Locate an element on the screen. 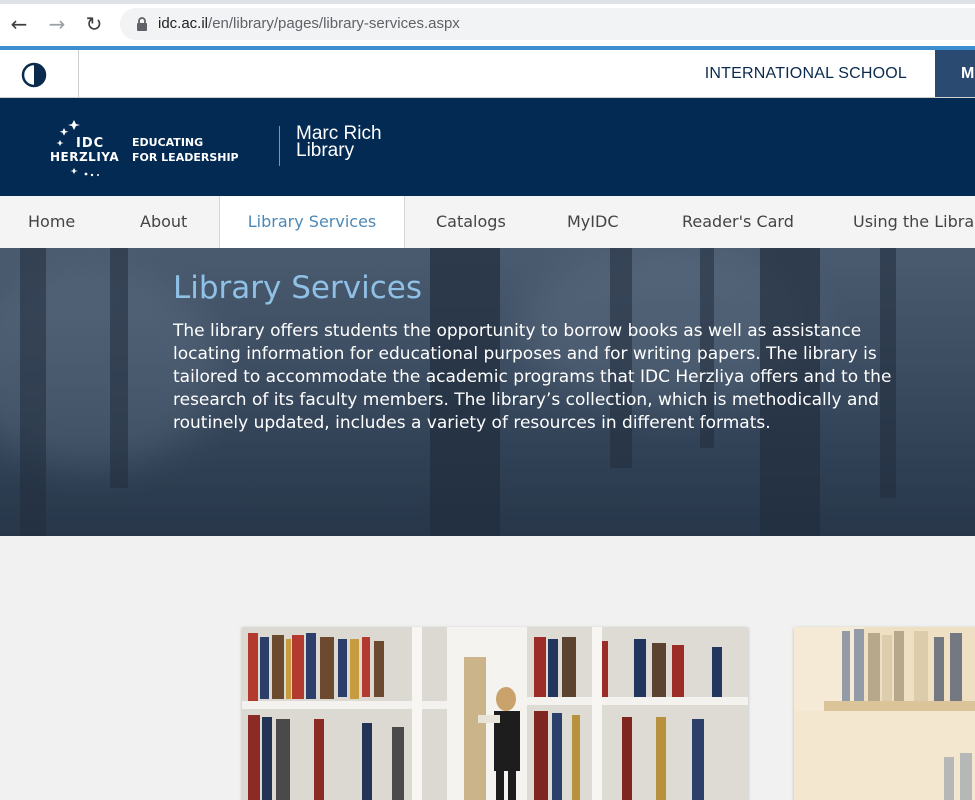 The width and height of the screenshot is (975, 800). library-name: Marc Rich Library is located at coordinates (339, 142).